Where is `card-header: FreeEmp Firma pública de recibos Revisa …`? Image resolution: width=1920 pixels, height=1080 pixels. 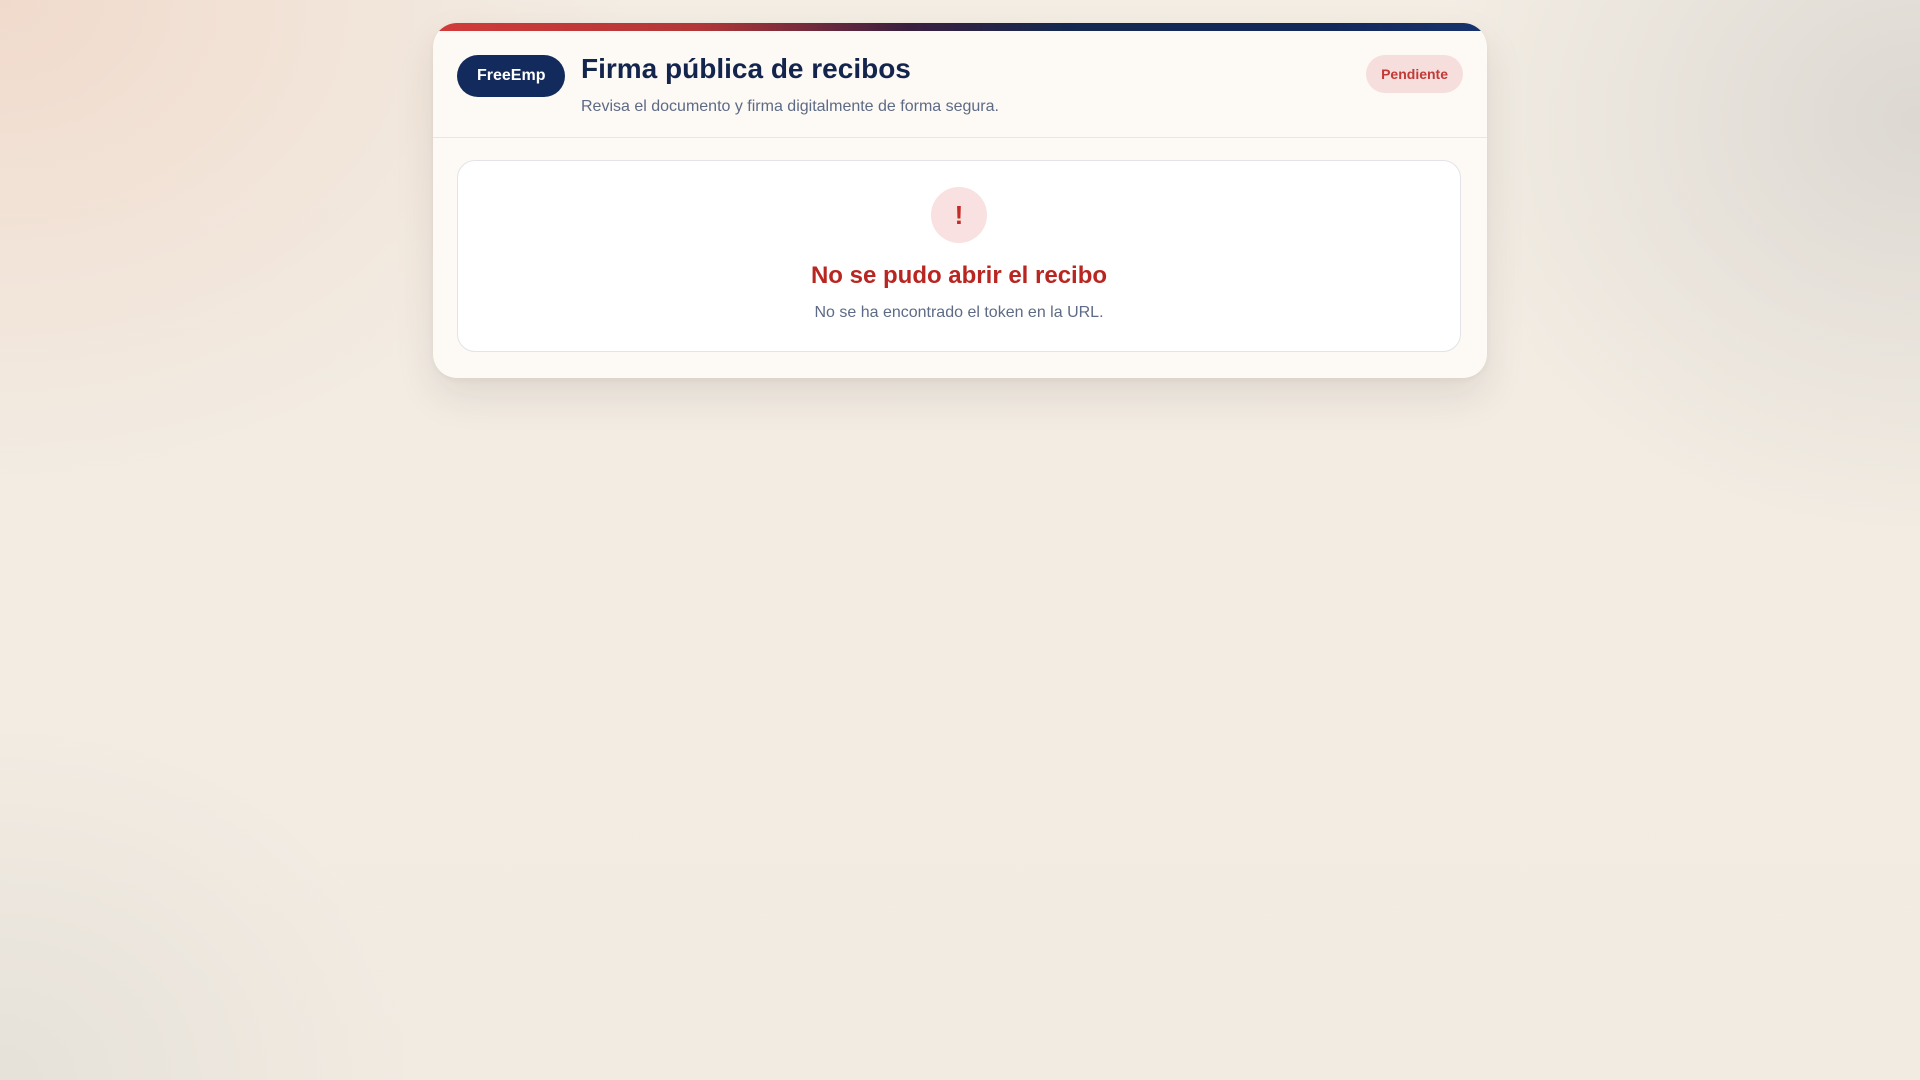 card-header: FreeEmp Firma pública de recibos Revisa … is located at coordinates (960, 80).